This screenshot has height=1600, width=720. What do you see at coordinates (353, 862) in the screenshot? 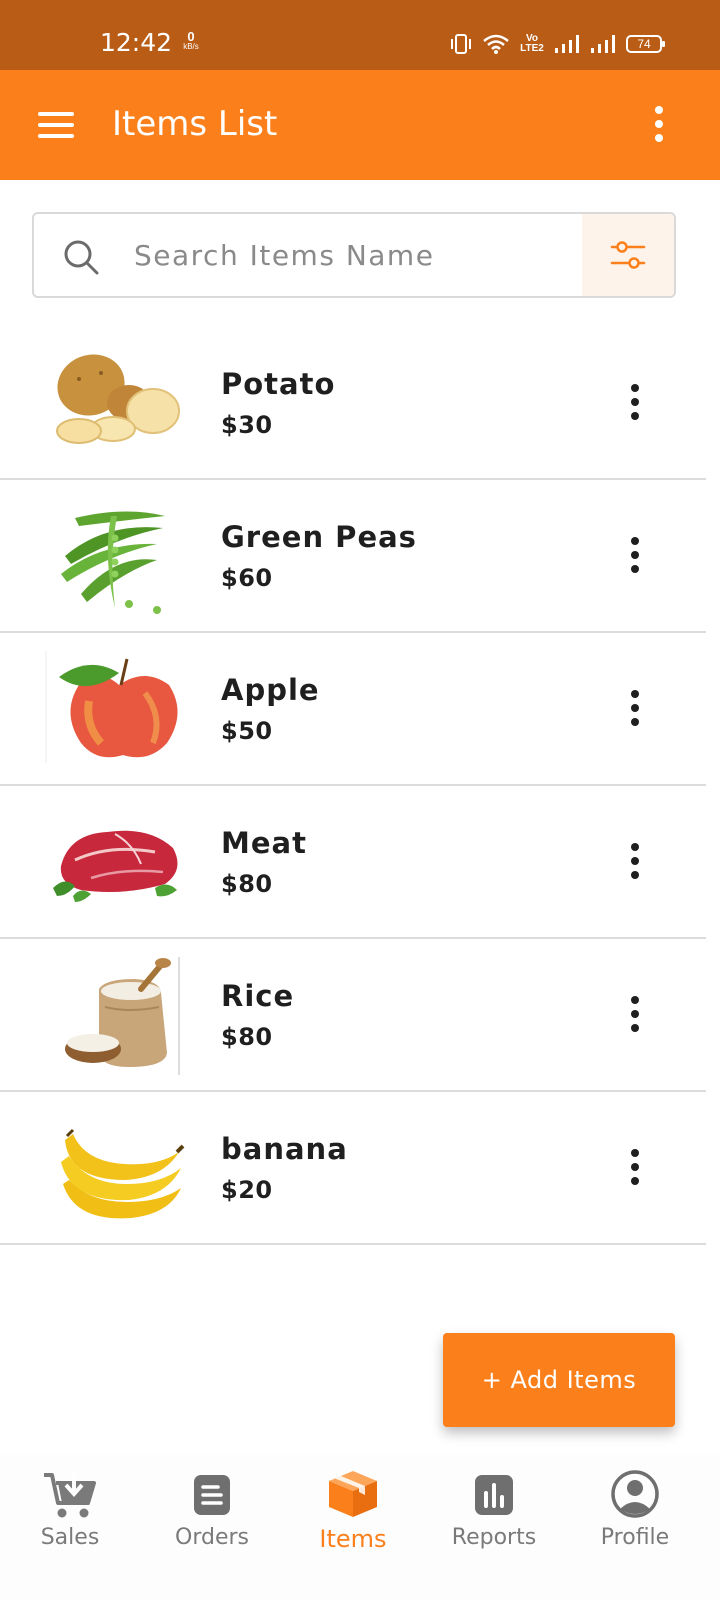
I see `list-item: Meat $80` at bounding box center [353, 862].